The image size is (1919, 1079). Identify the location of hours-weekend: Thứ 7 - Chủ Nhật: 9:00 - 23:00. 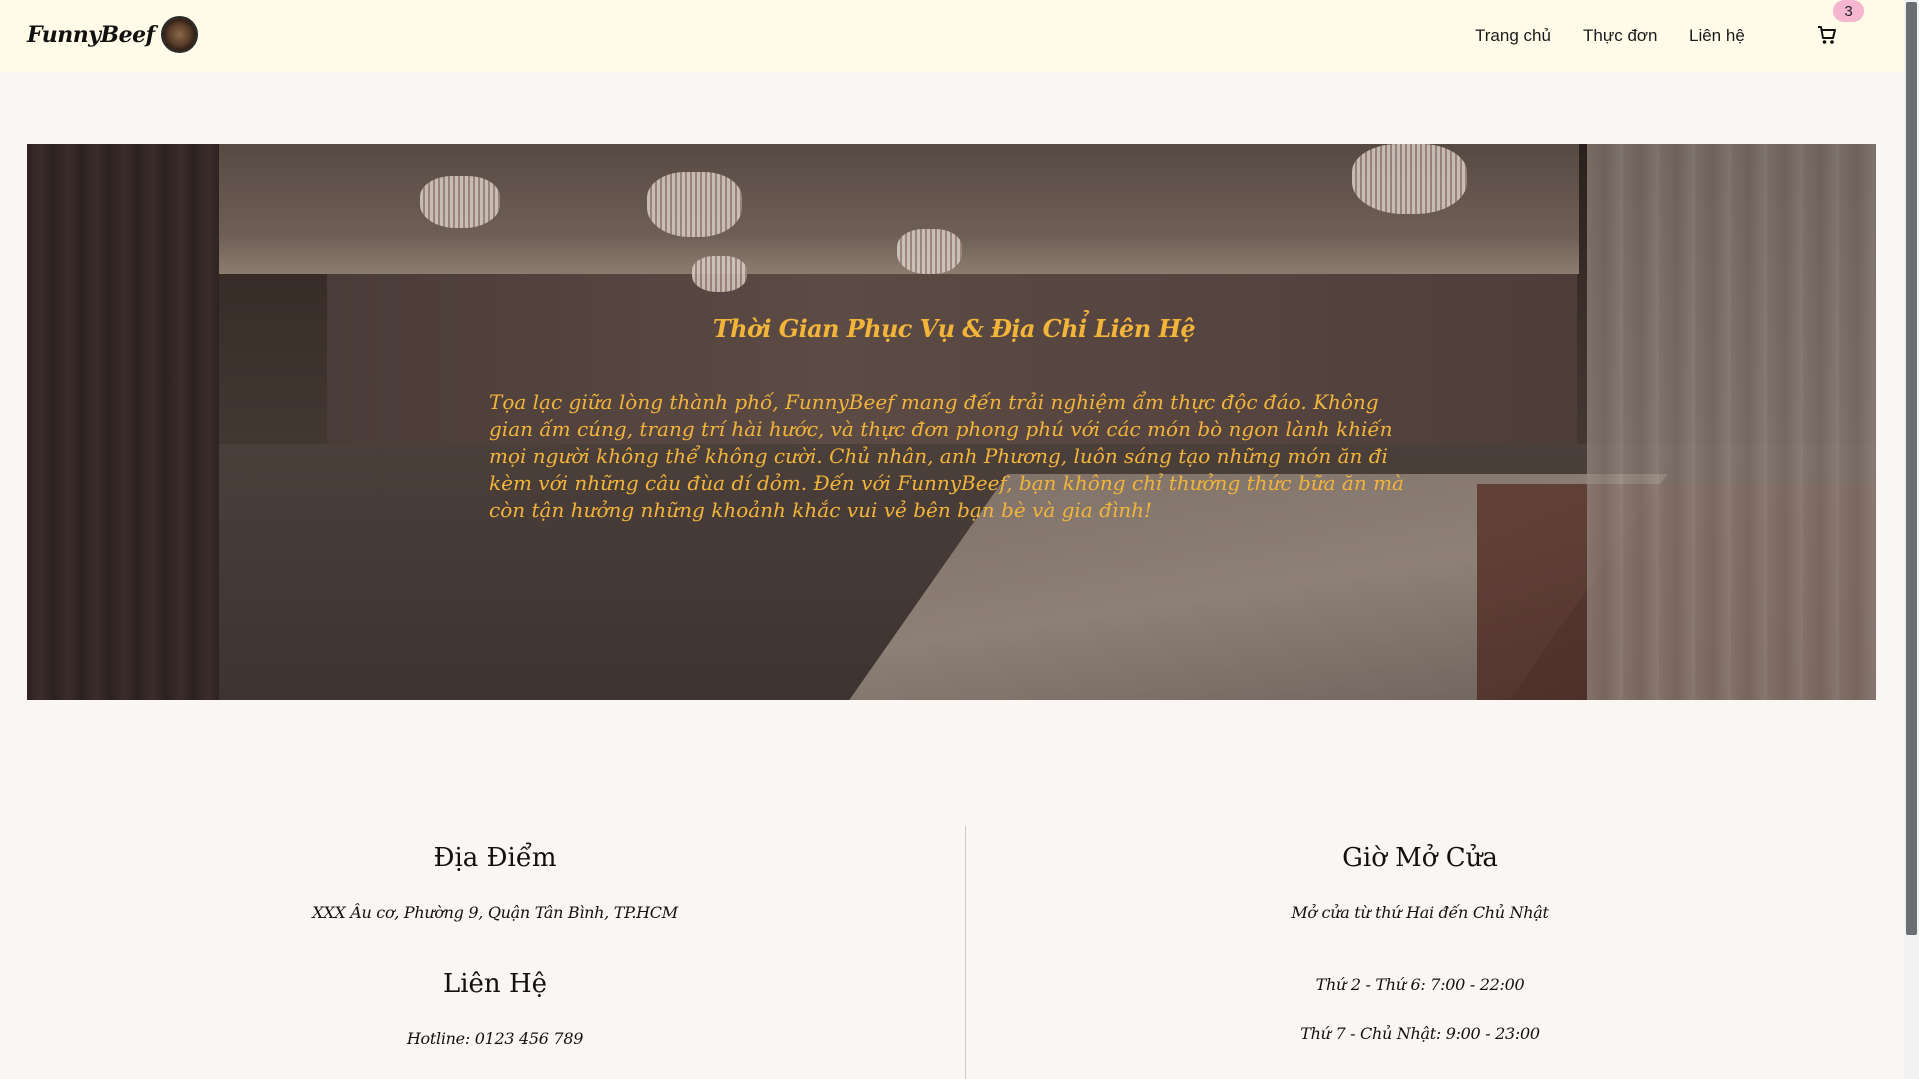
(1420, 1033).